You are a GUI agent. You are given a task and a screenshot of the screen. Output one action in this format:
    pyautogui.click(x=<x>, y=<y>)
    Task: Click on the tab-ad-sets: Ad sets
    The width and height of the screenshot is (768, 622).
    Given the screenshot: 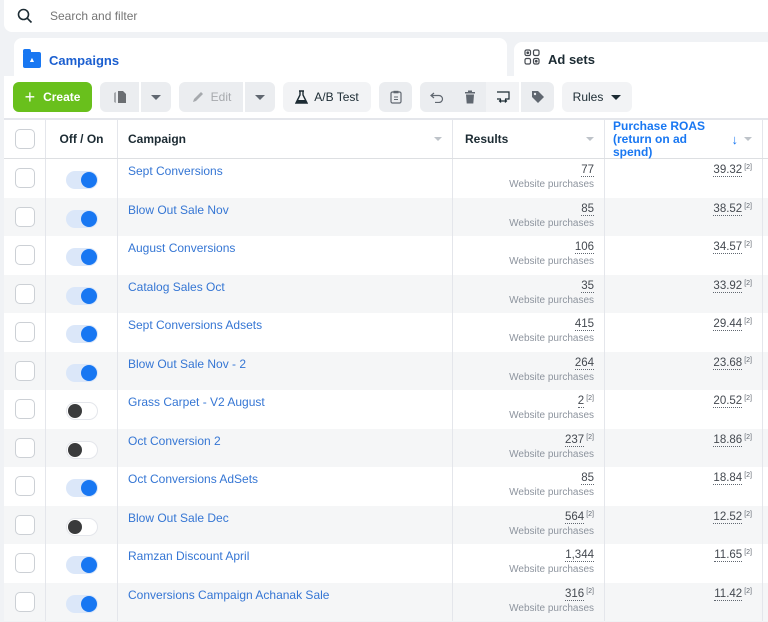 What is the action you would take?
    pyautogui.click(x=641, y=59)
    